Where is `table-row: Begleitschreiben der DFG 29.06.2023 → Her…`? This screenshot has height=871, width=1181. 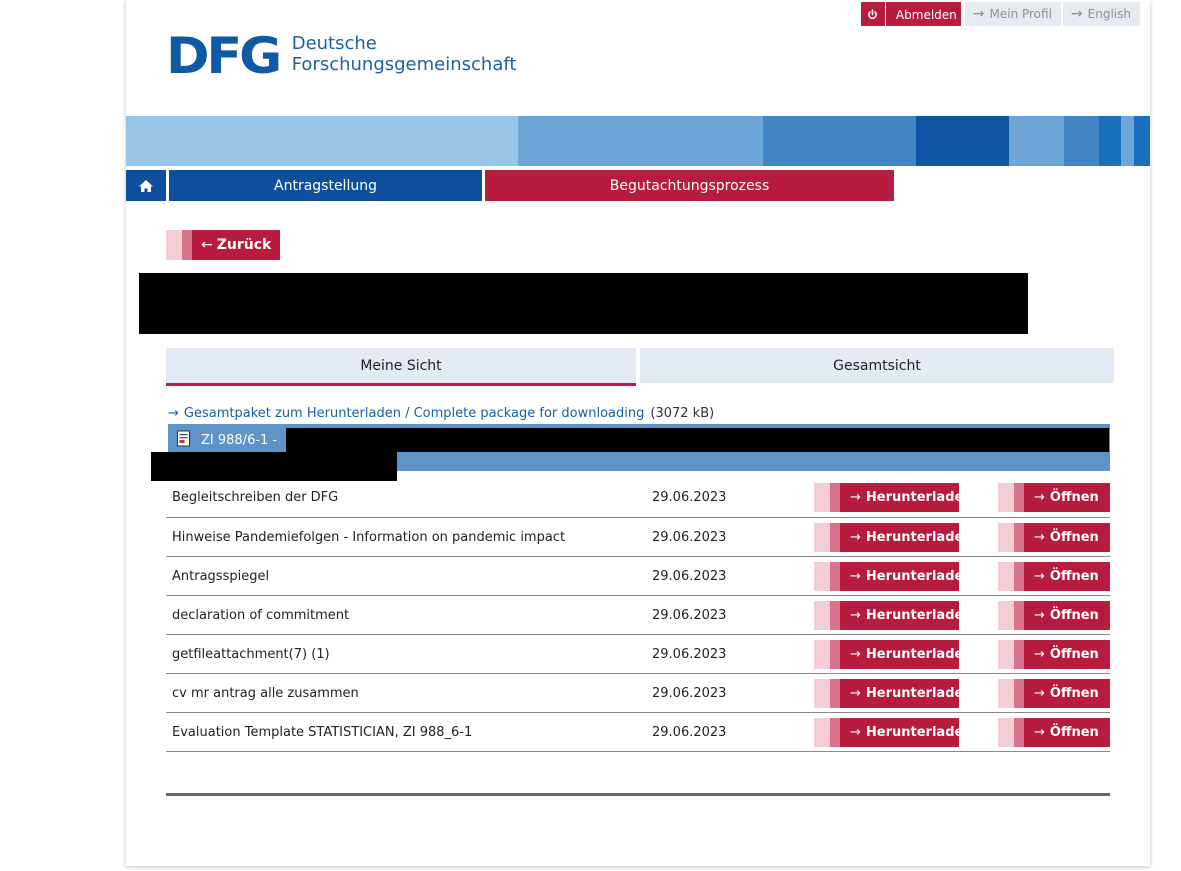 table-row: Begleitschreiben der DFG 29.06.2023 → Her… is located at coordinates (638, 498).